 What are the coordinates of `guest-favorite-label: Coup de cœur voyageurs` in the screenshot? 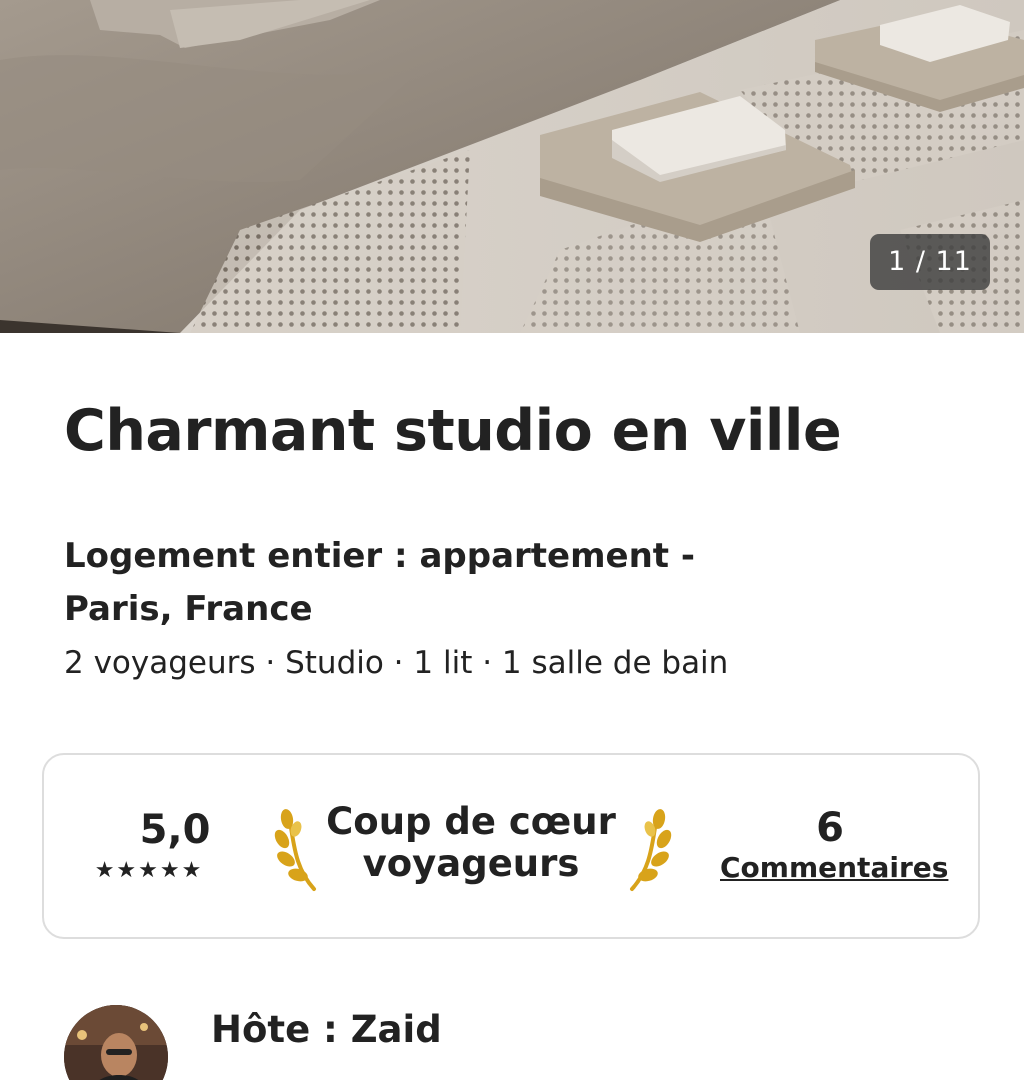 It's located at (471, 842).